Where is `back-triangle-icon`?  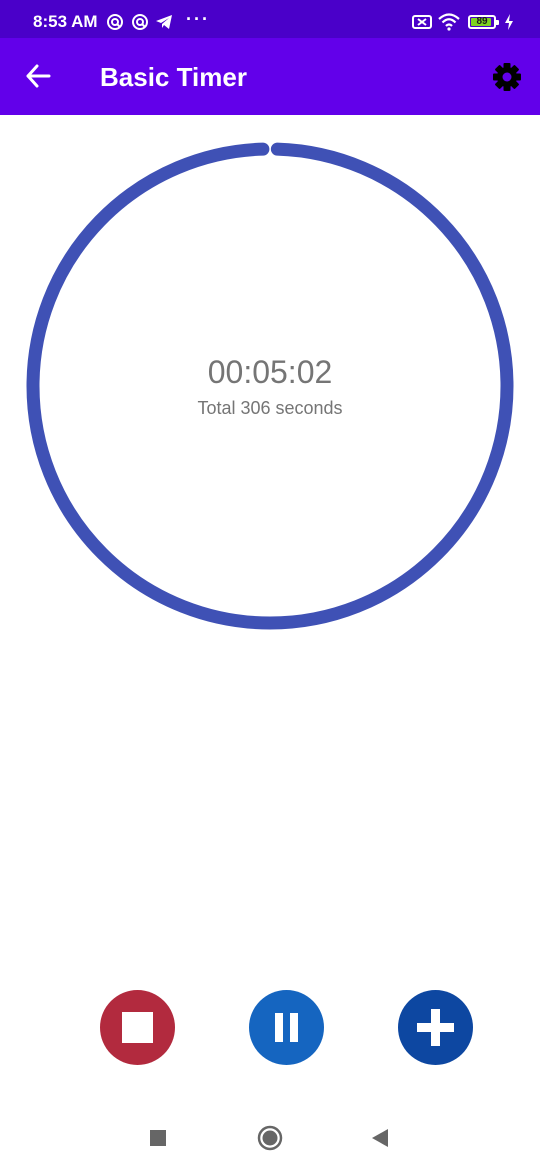
back-triangle-icon is located at coordinates (380, 1138).